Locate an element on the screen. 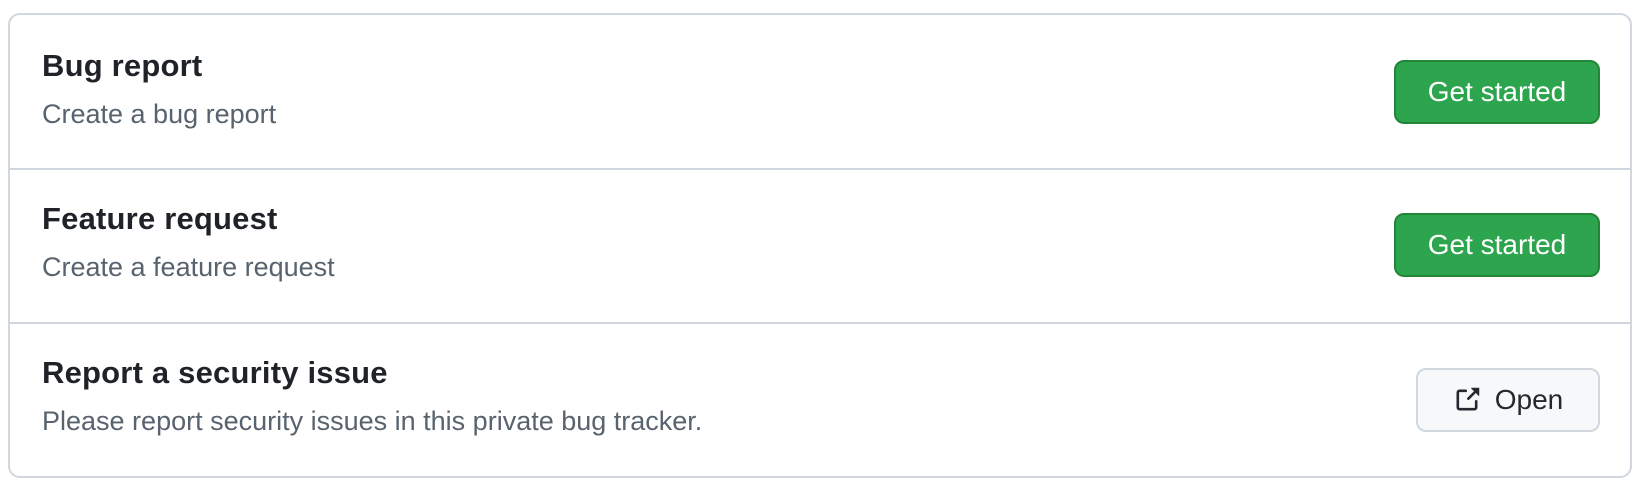 The width and height of the screenshot is (1640, 486). open-label: Open is located at coordinates (1529, 399).